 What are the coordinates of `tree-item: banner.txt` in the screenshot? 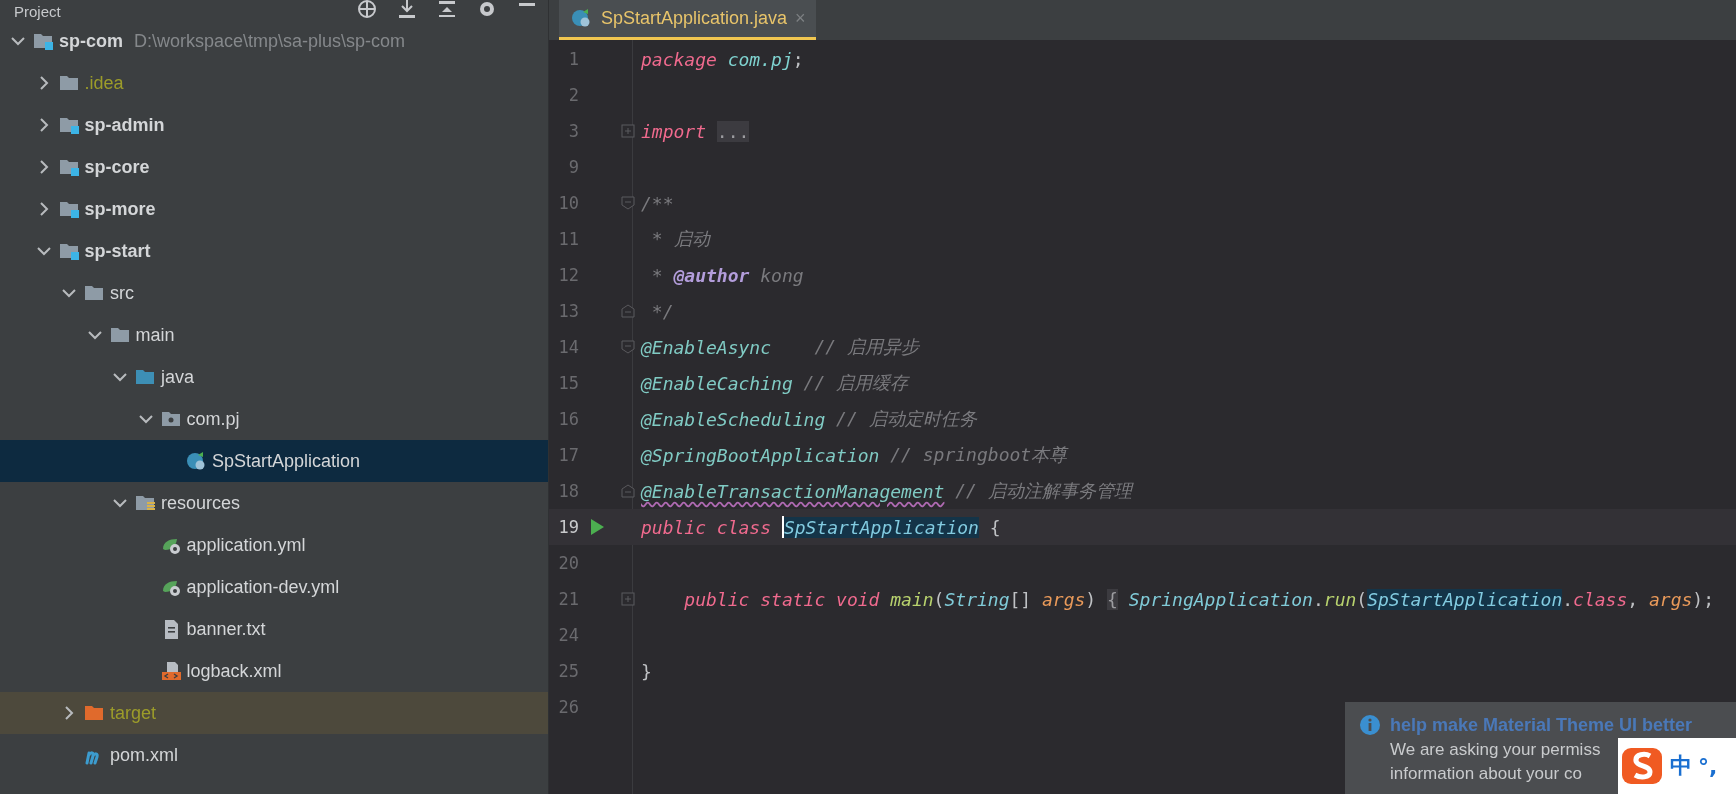 It's located at (274, 629).